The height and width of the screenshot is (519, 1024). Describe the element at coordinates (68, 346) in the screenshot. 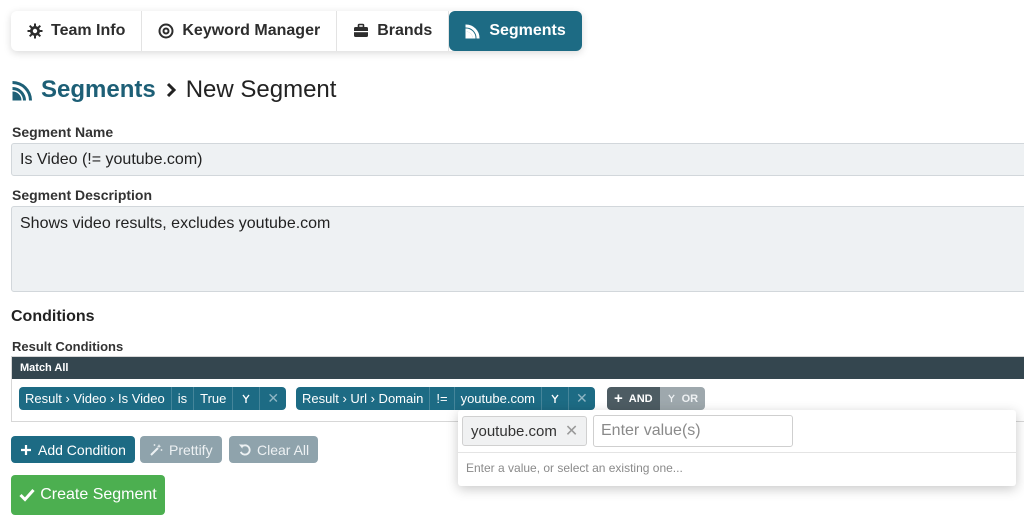

I see `result-conditions-label: Result Conditions` at that location.